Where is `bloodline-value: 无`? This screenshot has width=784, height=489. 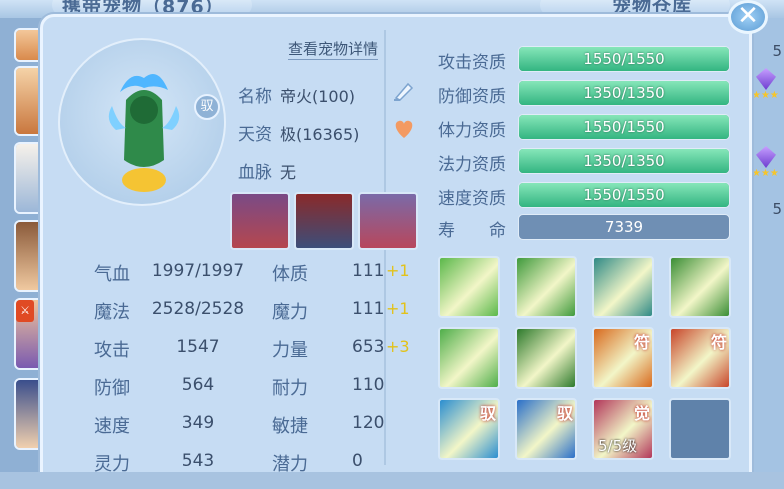 bloodline-value: 无 is located at coordinates (288, 172).